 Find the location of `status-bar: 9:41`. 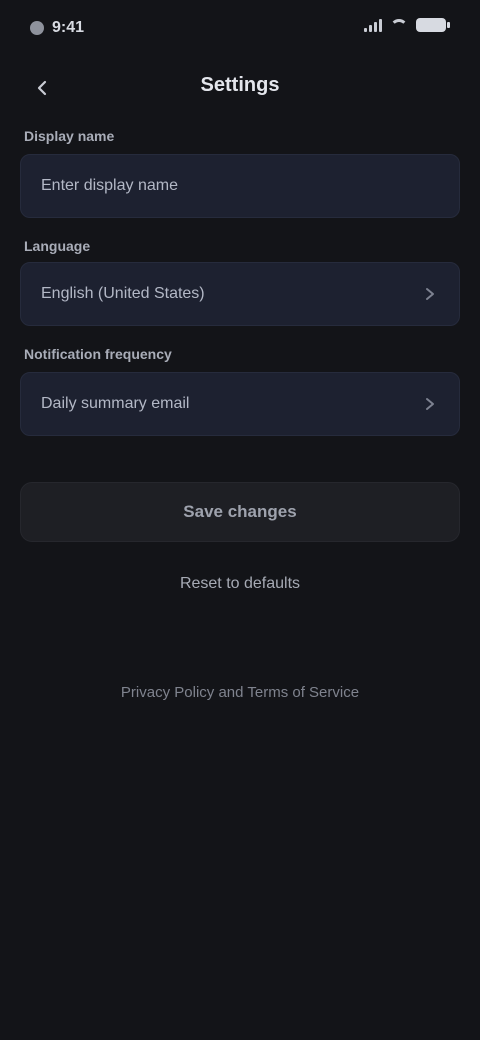

status-bar: 9:41 is located at coordinates (240, 28).